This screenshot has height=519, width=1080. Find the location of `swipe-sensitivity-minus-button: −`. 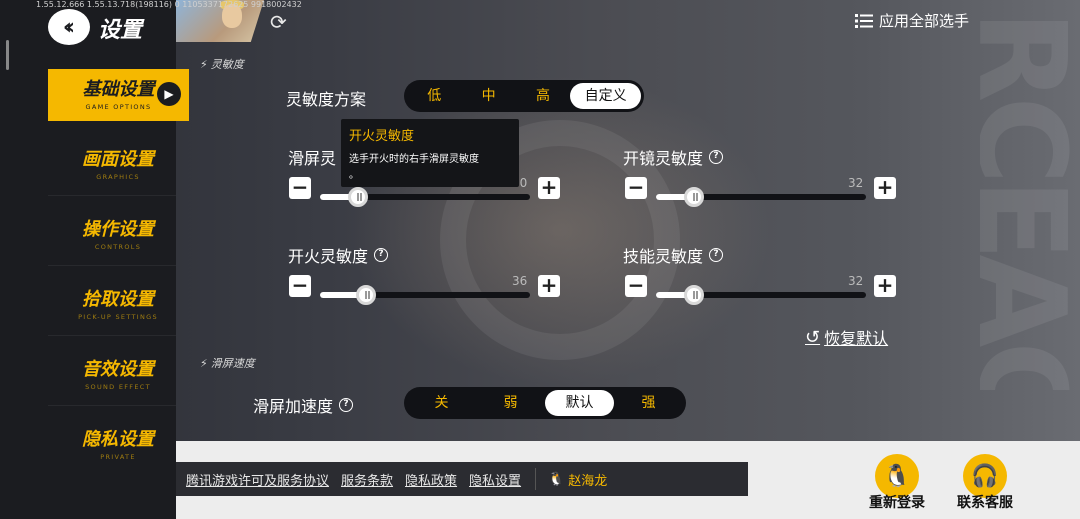

swipe-sensitivity-minus-button: − is located at coordinates (300, 188).